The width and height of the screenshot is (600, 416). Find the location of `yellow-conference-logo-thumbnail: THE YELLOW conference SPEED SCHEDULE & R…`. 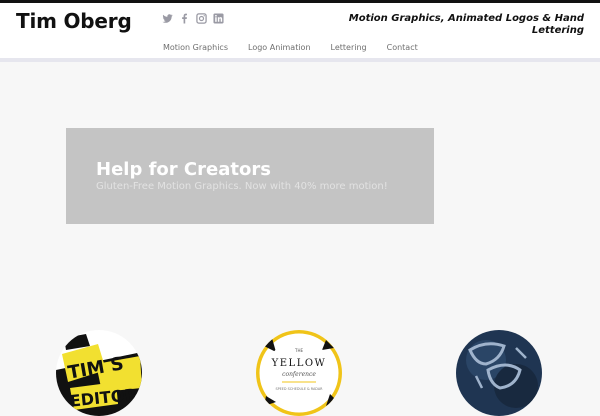

yellow-conference-logo-thumbnail: THE YELLOW conference SPEED SCHEDULE & R… is located at coordinates (299, 373).